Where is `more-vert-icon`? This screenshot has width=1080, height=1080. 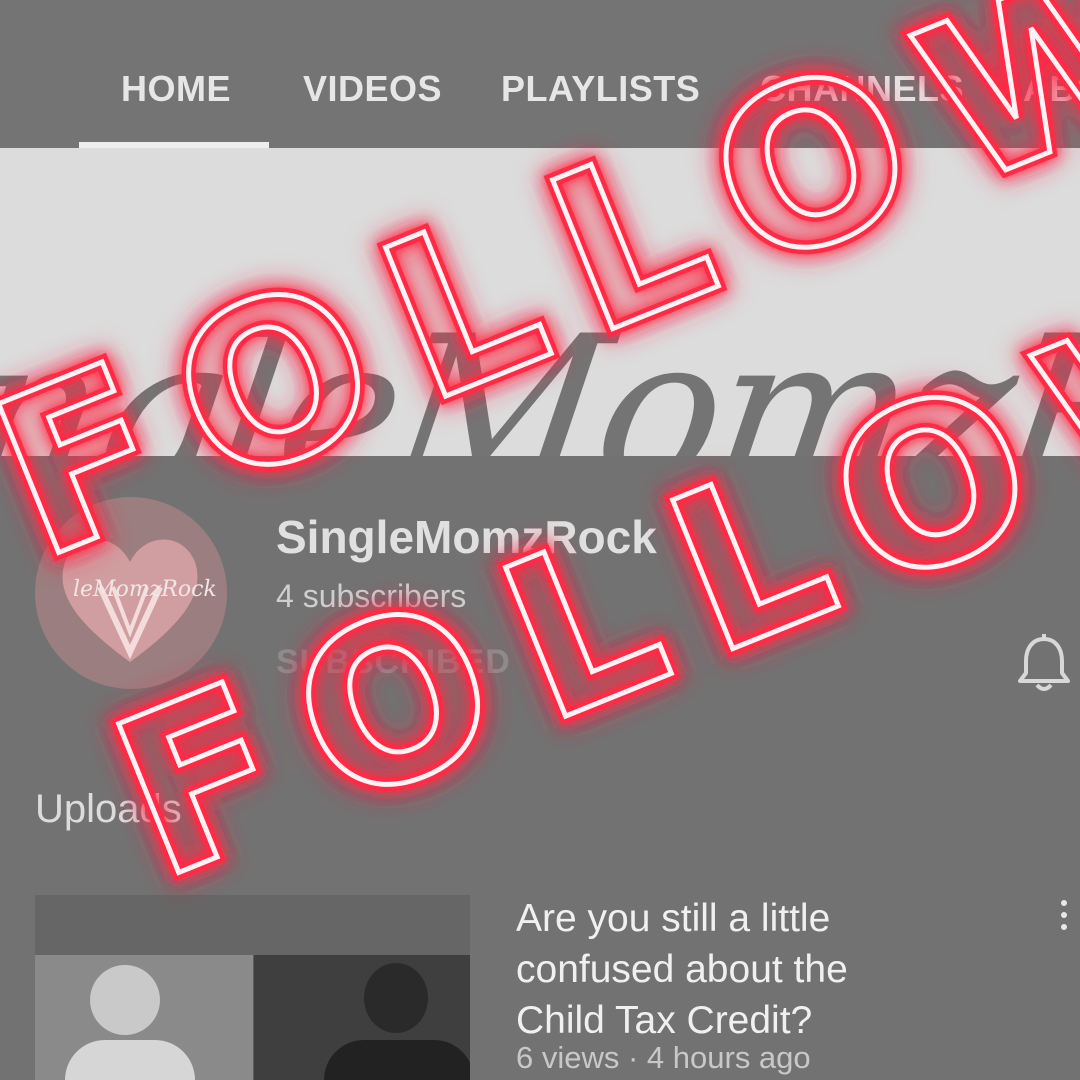 more-vert-icon is located at coordinates (1064, 920).